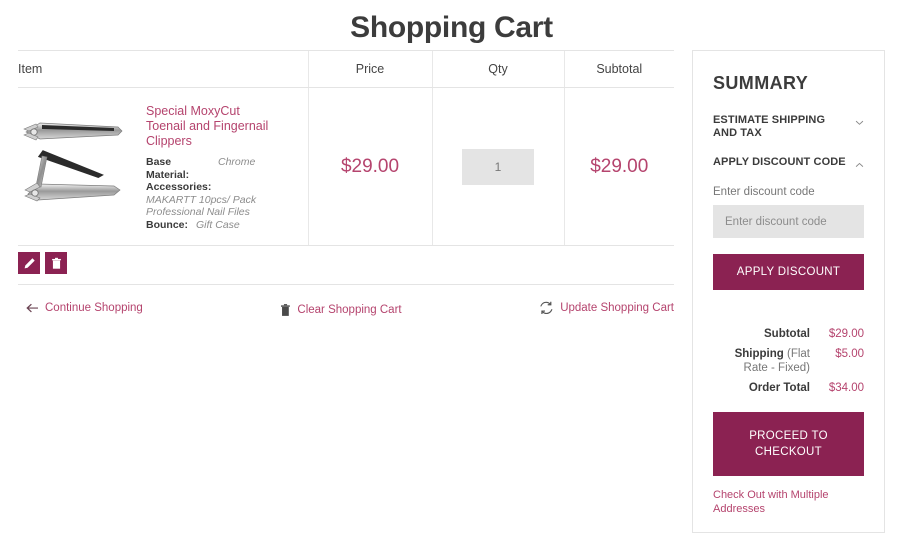 This screenshot has width=903, height=533. I want to click on apply-discount-label: APPLY DISCOUNT CODE, so click(779, 162).